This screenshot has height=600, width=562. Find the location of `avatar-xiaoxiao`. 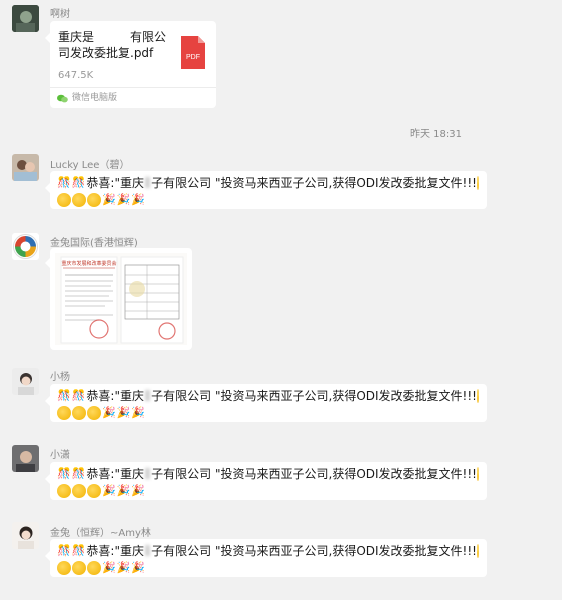

avatar-xiaoxiao is located at coordinates (25, 458).